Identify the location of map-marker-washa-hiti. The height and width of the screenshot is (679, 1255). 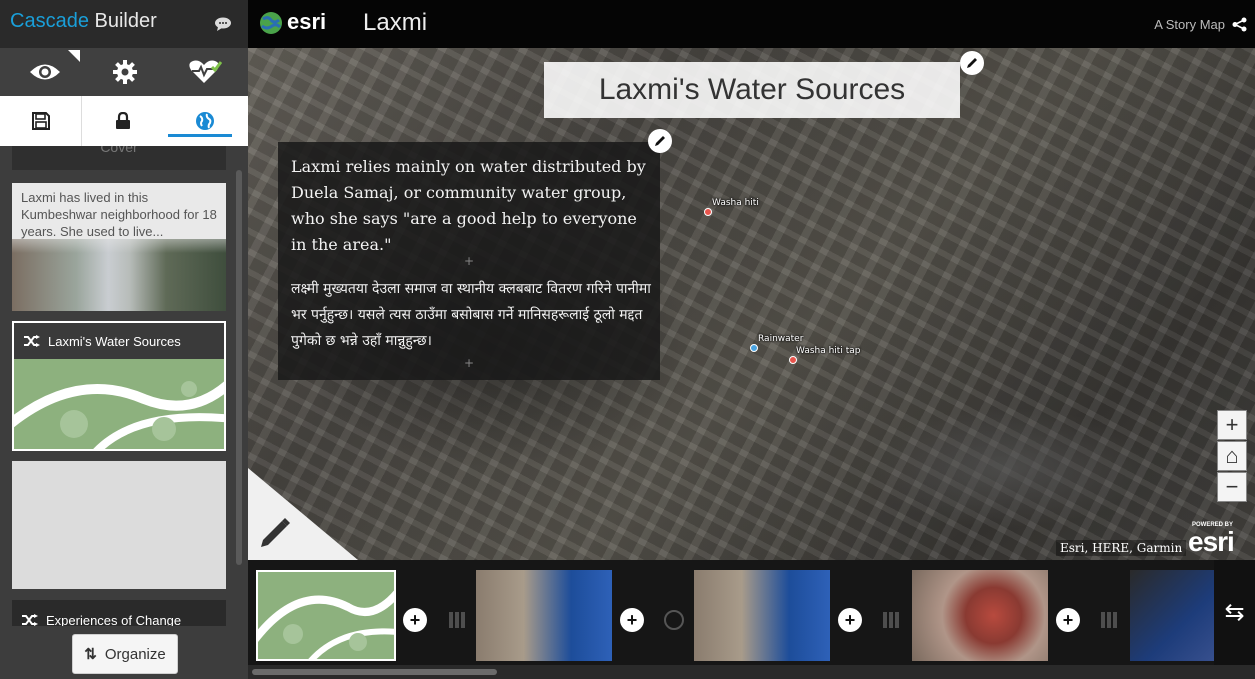
(708, 212).